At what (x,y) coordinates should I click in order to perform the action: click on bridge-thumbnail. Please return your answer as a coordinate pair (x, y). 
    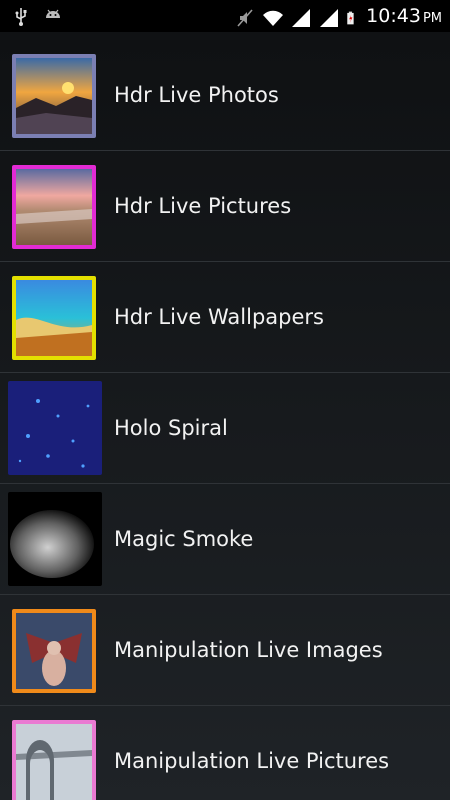
    Looking at the image, I should click on (54, 760).